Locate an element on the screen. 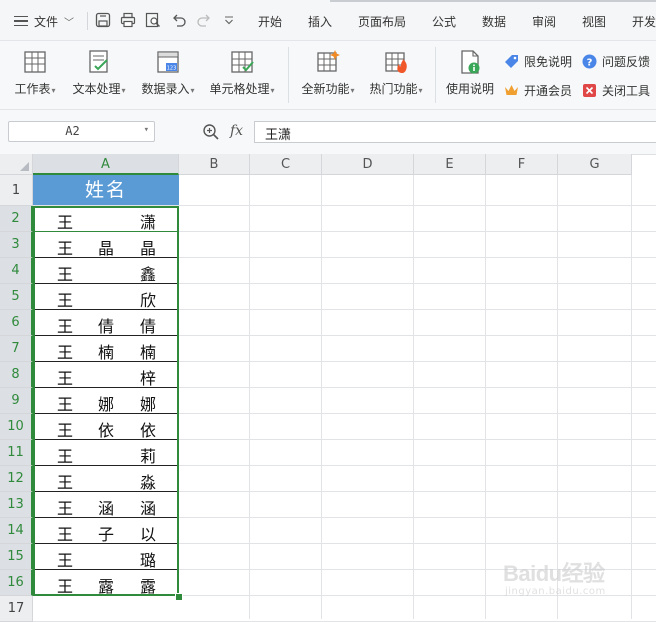  tab-formulas: 公式 is located at coordinates (444, 21).